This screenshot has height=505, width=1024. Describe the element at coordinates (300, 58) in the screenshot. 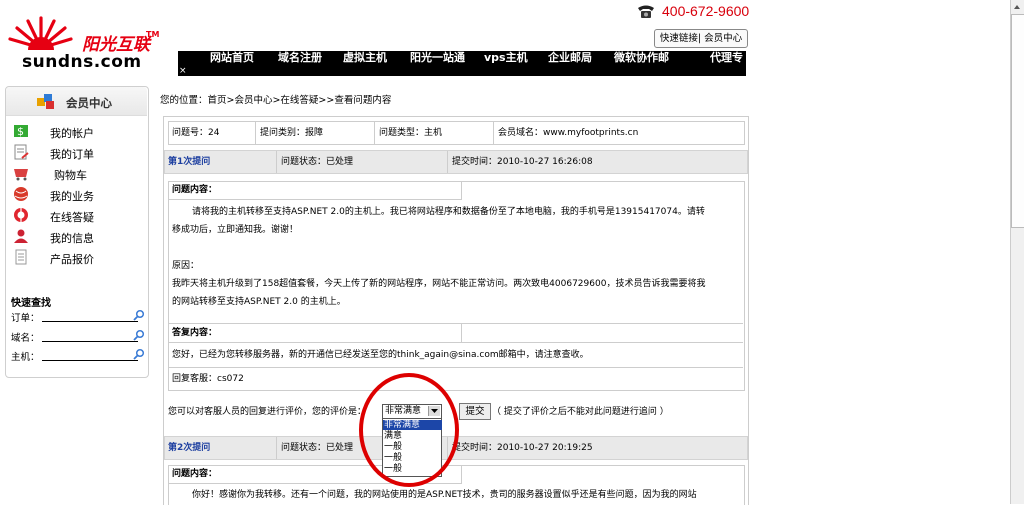

I see `nav-domain: 域名注册` at that location.